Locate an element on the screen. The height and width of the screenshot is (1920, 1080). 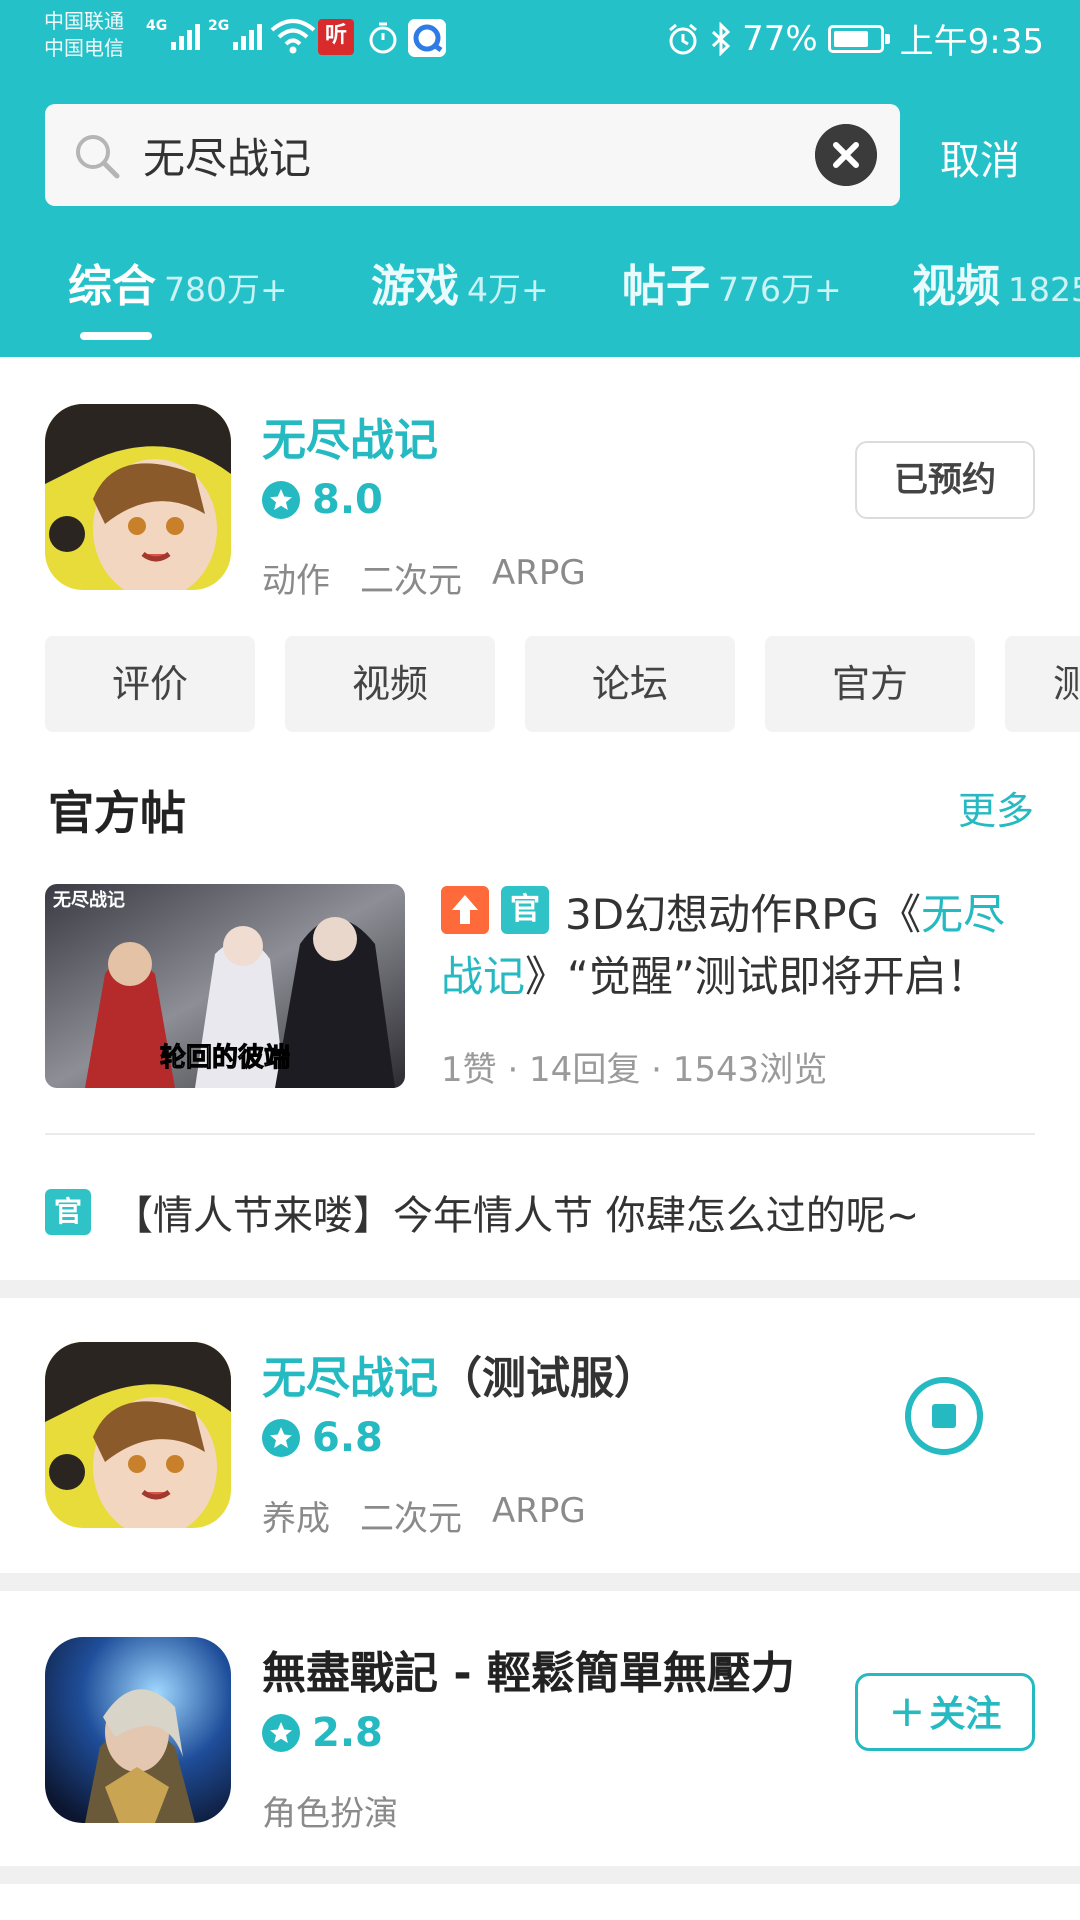
tab-count: 780万+ is located at coordinates (226, 289).